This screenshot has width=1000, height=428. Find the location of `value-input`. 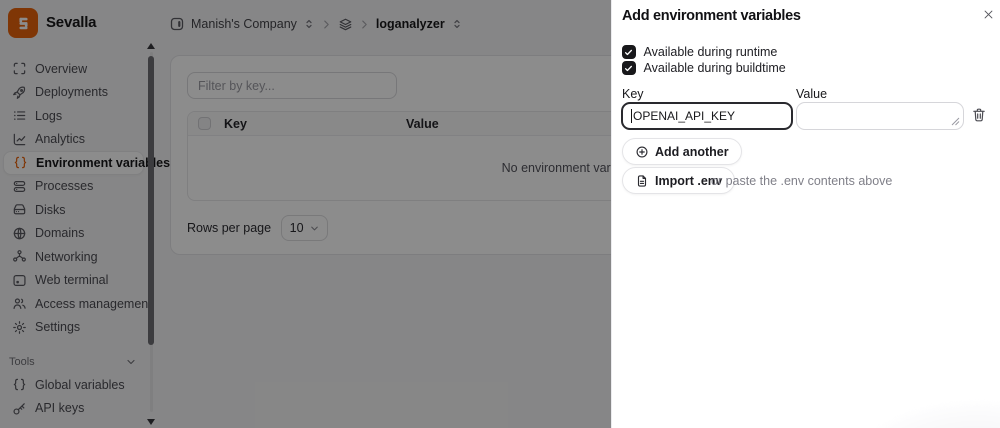

value-input is located at coordinates (880, 116).